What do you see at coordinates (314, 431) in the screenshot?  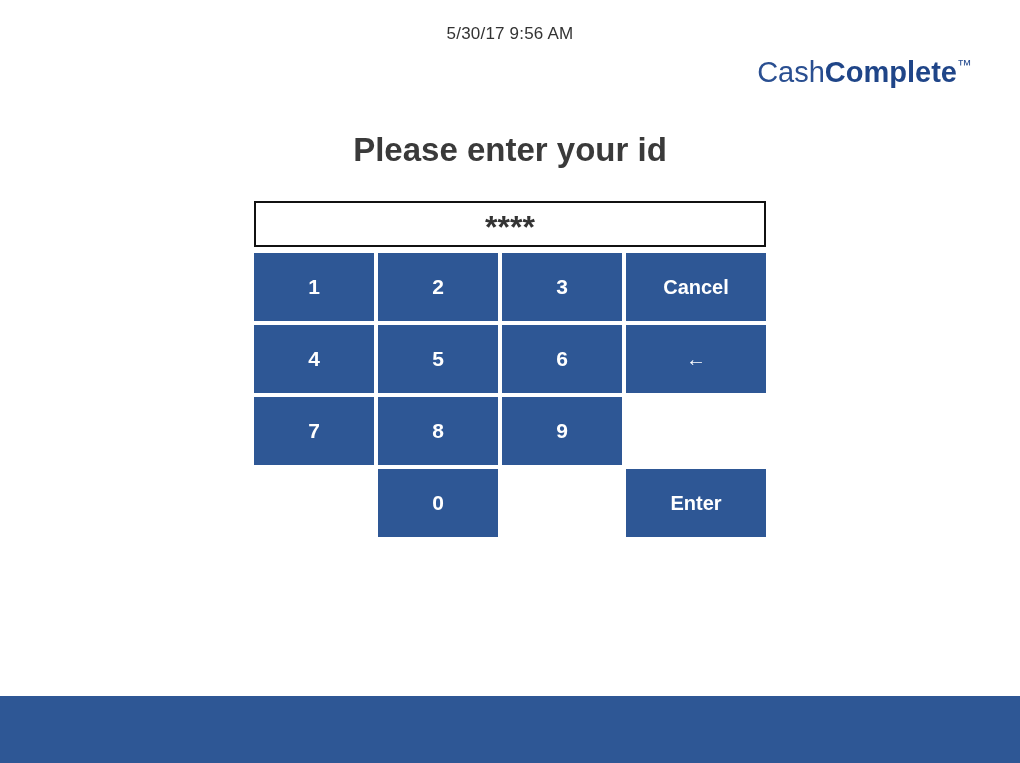 I see `digit-key: 7` at bounding box center [314, 431].